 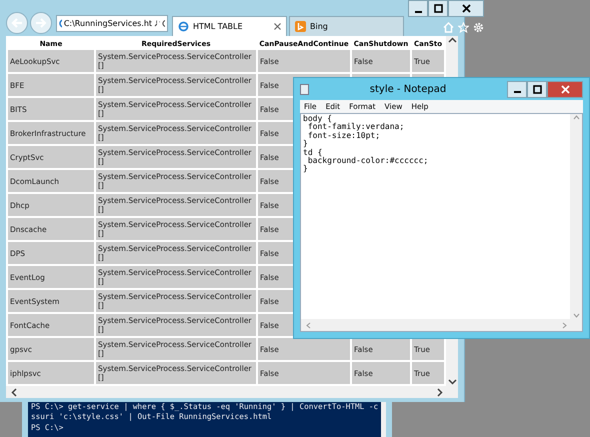 What do you see at coordinates (463, 27) in the screenshot?
I see `star-icon` at bounding box center [463, 27].